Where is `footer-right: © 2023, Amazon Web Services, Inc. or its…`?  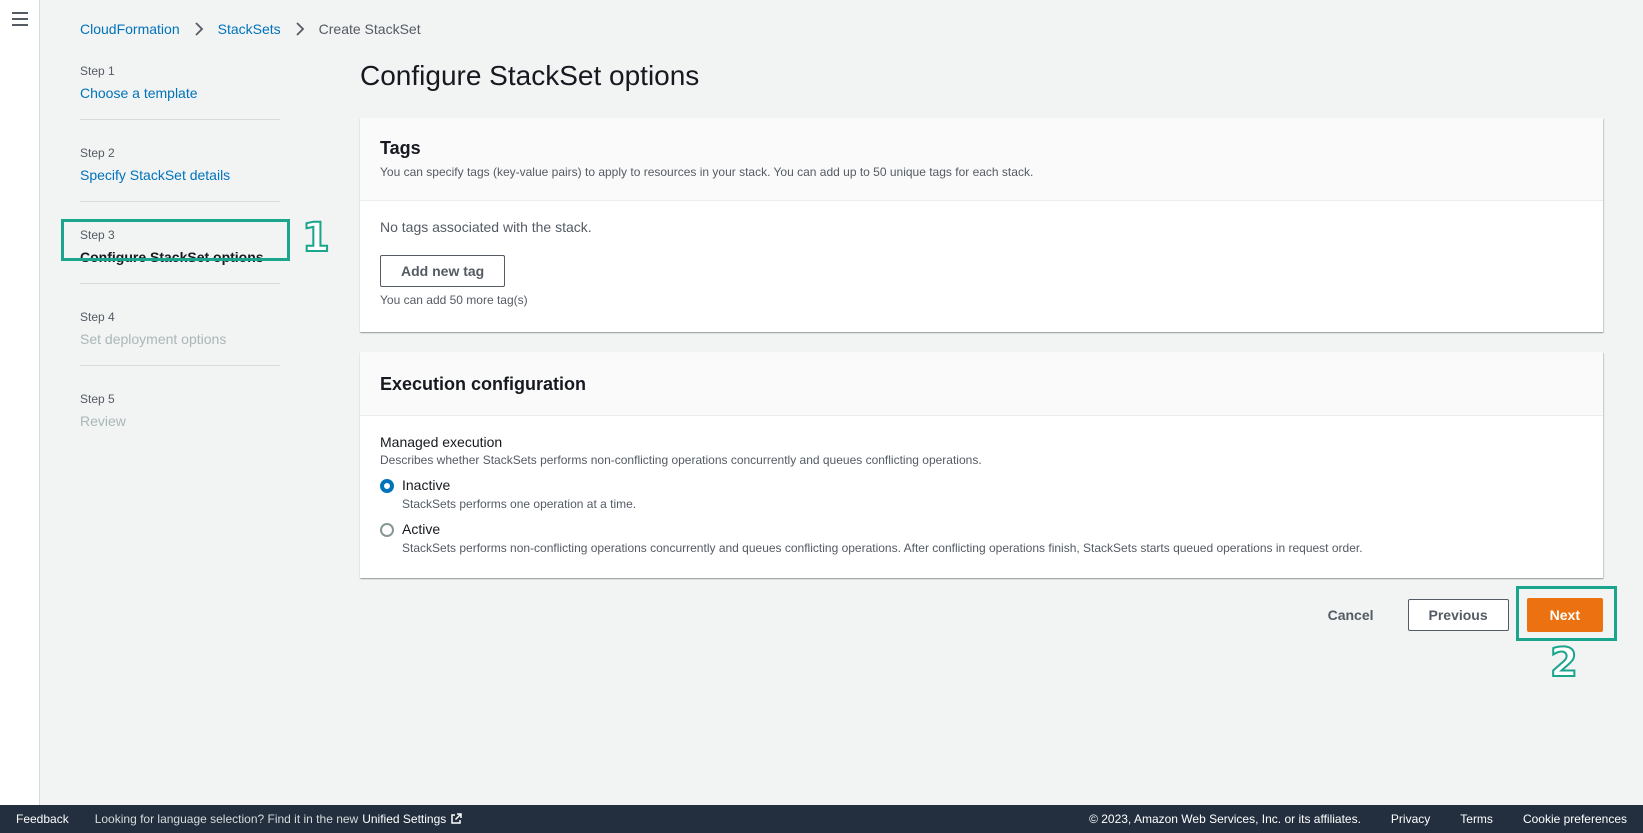
footer-right: © 2023, Amazon Web Services, Inc. or its… is located at coordinates (1343, 819).